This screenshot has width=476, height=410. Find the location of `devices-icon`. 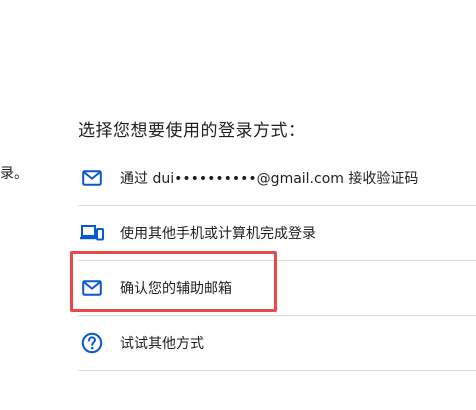

devices-icon is located at coordinates (92, 233).